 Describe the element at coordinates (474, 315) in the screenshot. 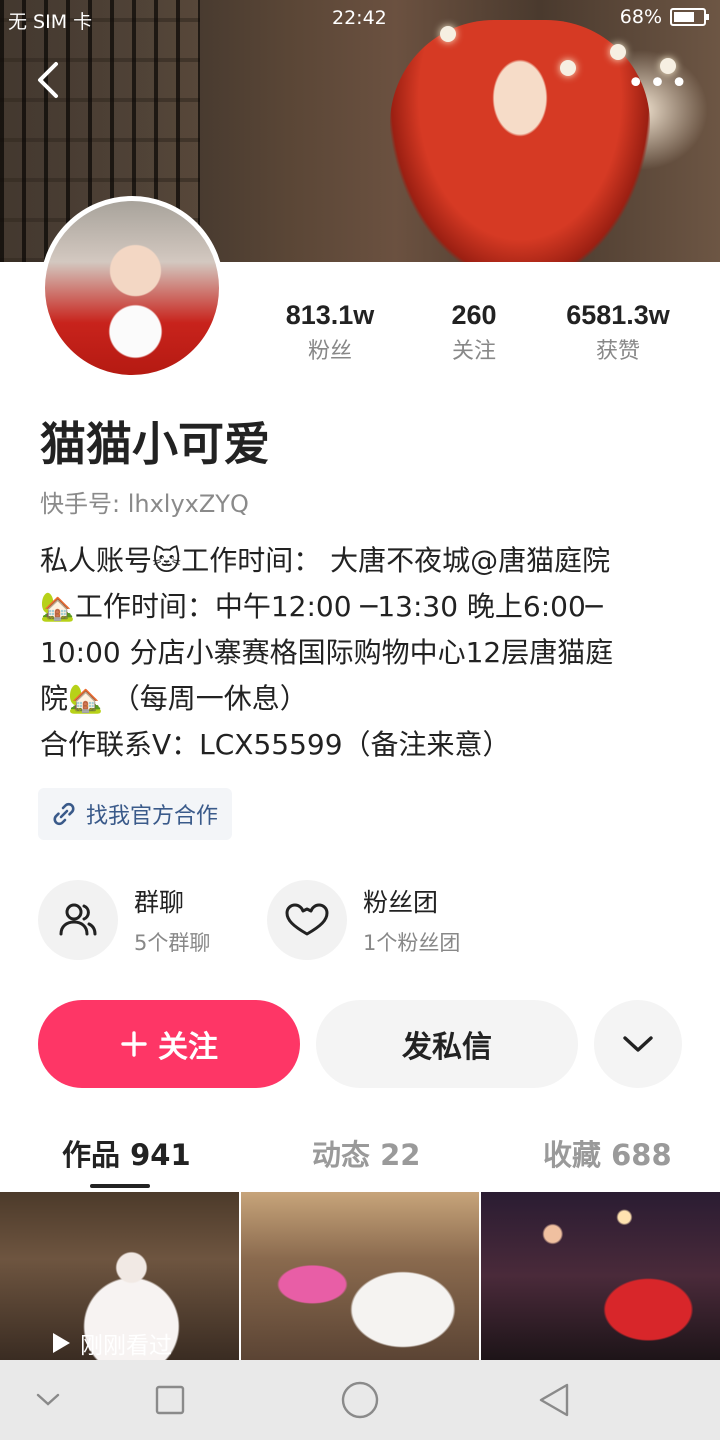

I see `stat-value: 260` at that location.